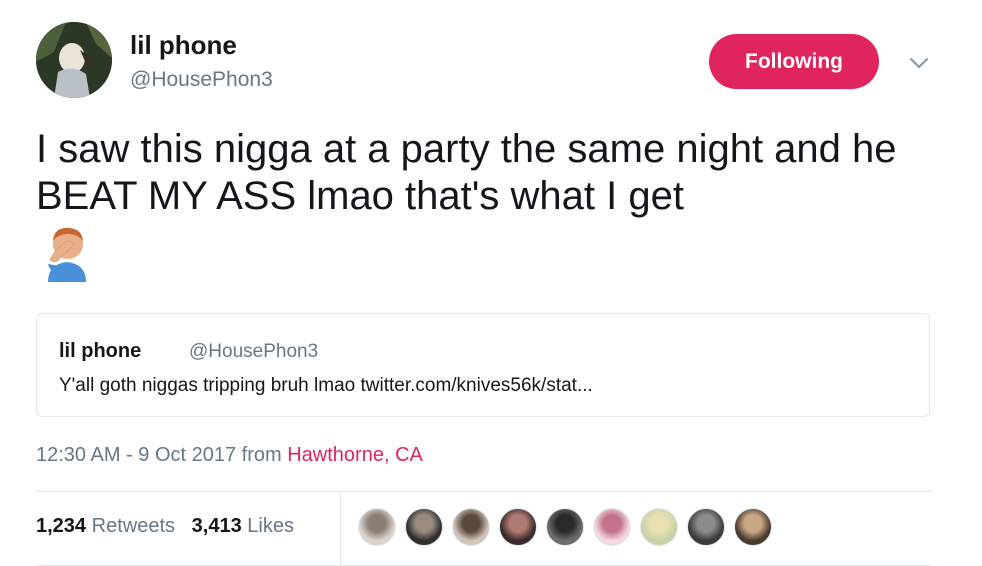 The width and height of the screenshot is (982, 566). I want to click on tweet-stats: 1,234 Retweets 3,413 Likes, so click(165, 526).